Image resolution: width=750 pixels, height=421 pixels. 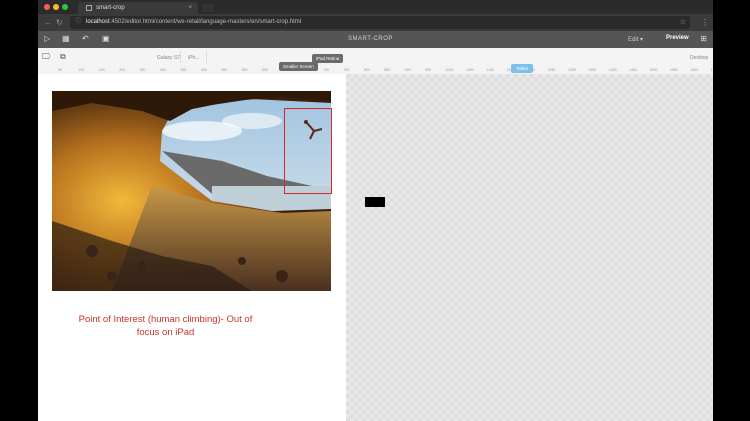 What do you see at coordinates (683, 22) in the screenshot?
I see `star-icon: ☆` at bounding box center [683, 22].